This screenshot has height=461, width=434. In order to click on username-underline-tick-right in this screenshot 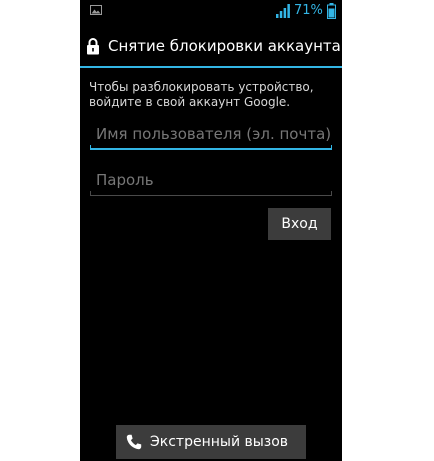, I will do `click(331, 147)`.